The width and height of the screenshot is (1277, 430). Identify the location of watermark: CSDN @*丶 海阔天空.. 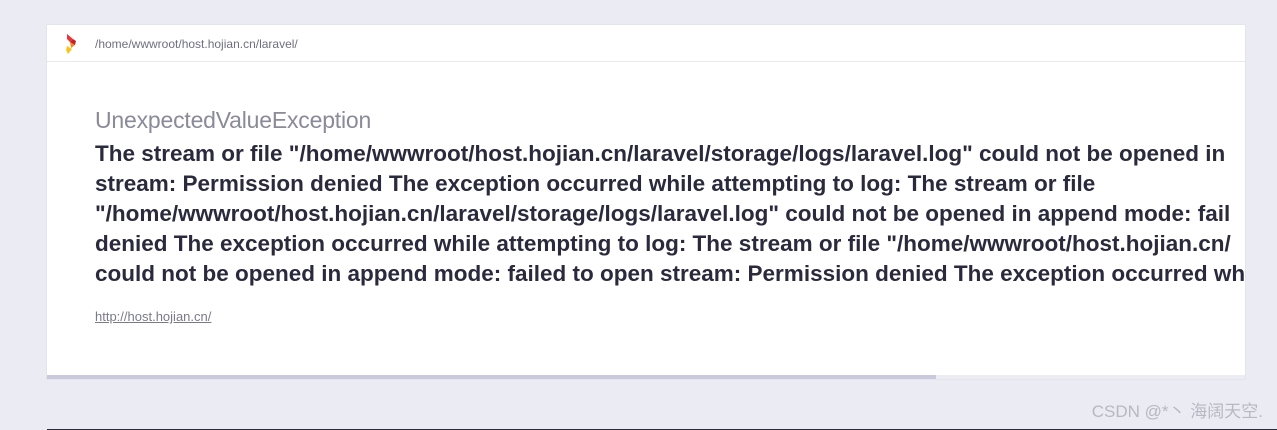
(1177, 411).